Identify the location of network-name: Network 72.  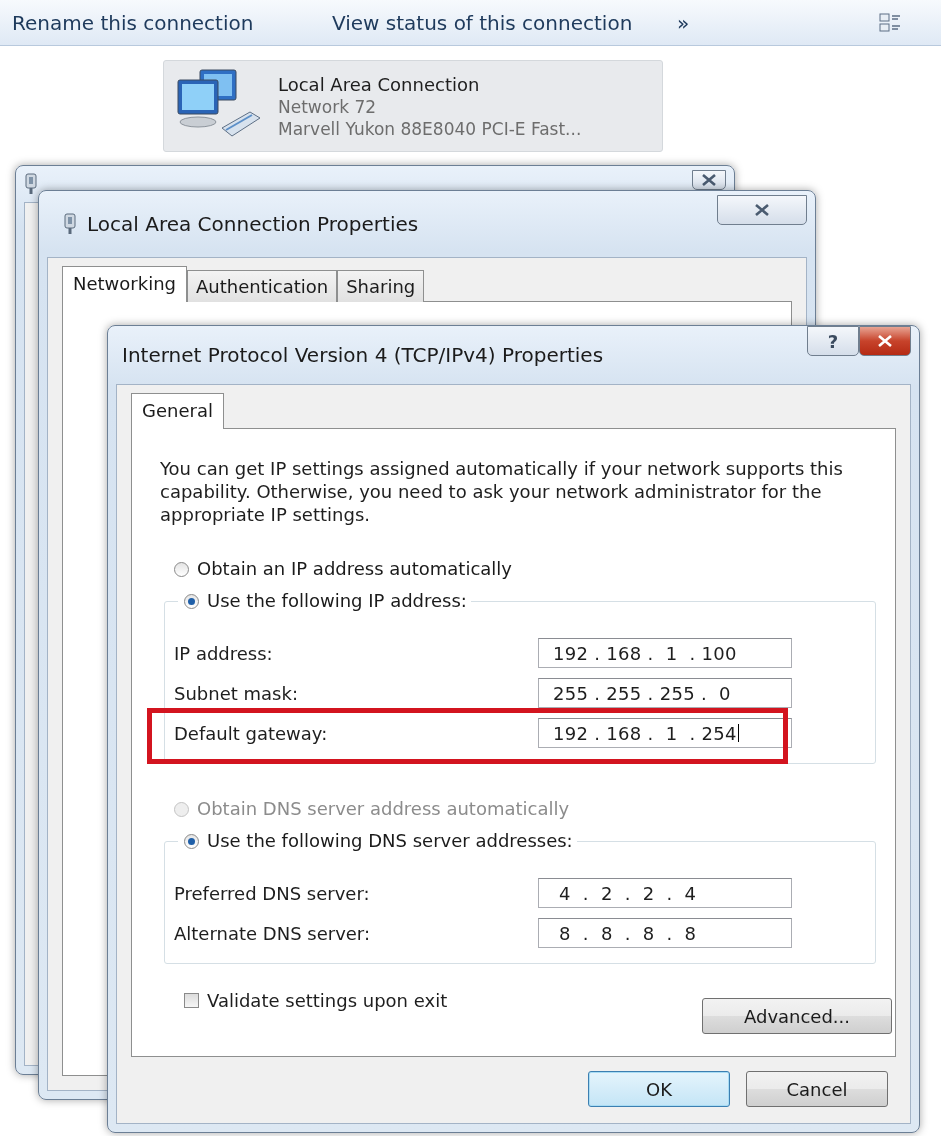
(327, 106).